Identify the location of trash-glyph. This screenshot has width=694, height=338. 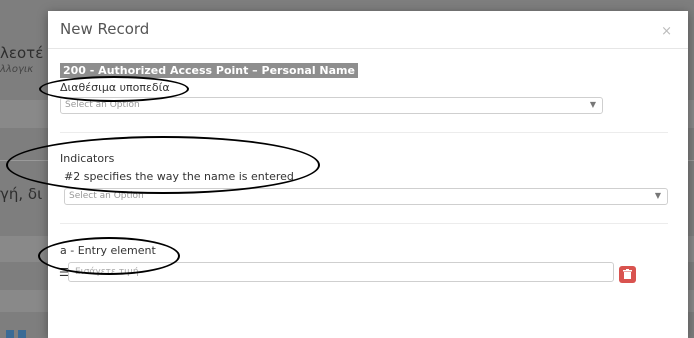
(627, 274).